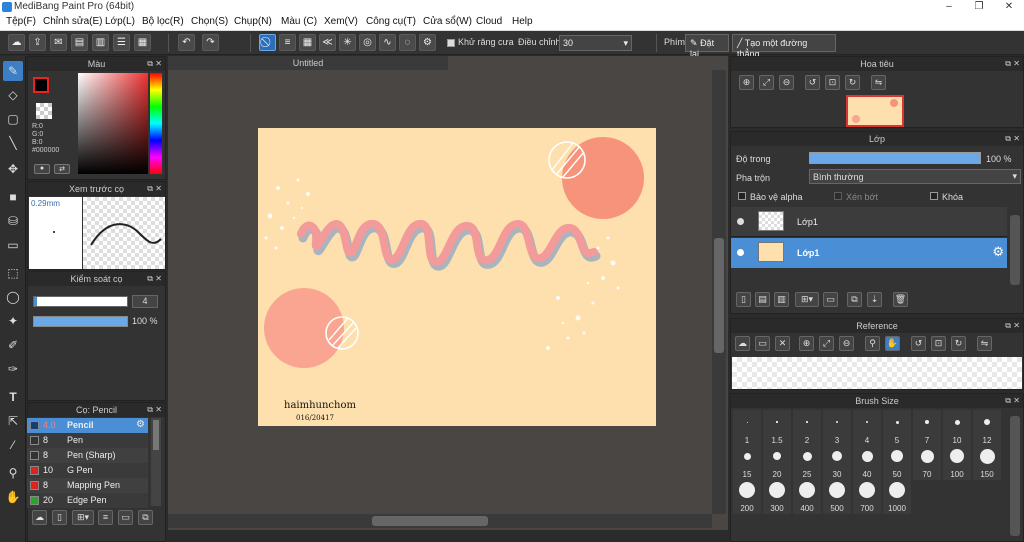  What do you see at coordinates (440, 521) in the screenshot?
I see `horizontal-scrollbar` at bounding box center [440, 521].